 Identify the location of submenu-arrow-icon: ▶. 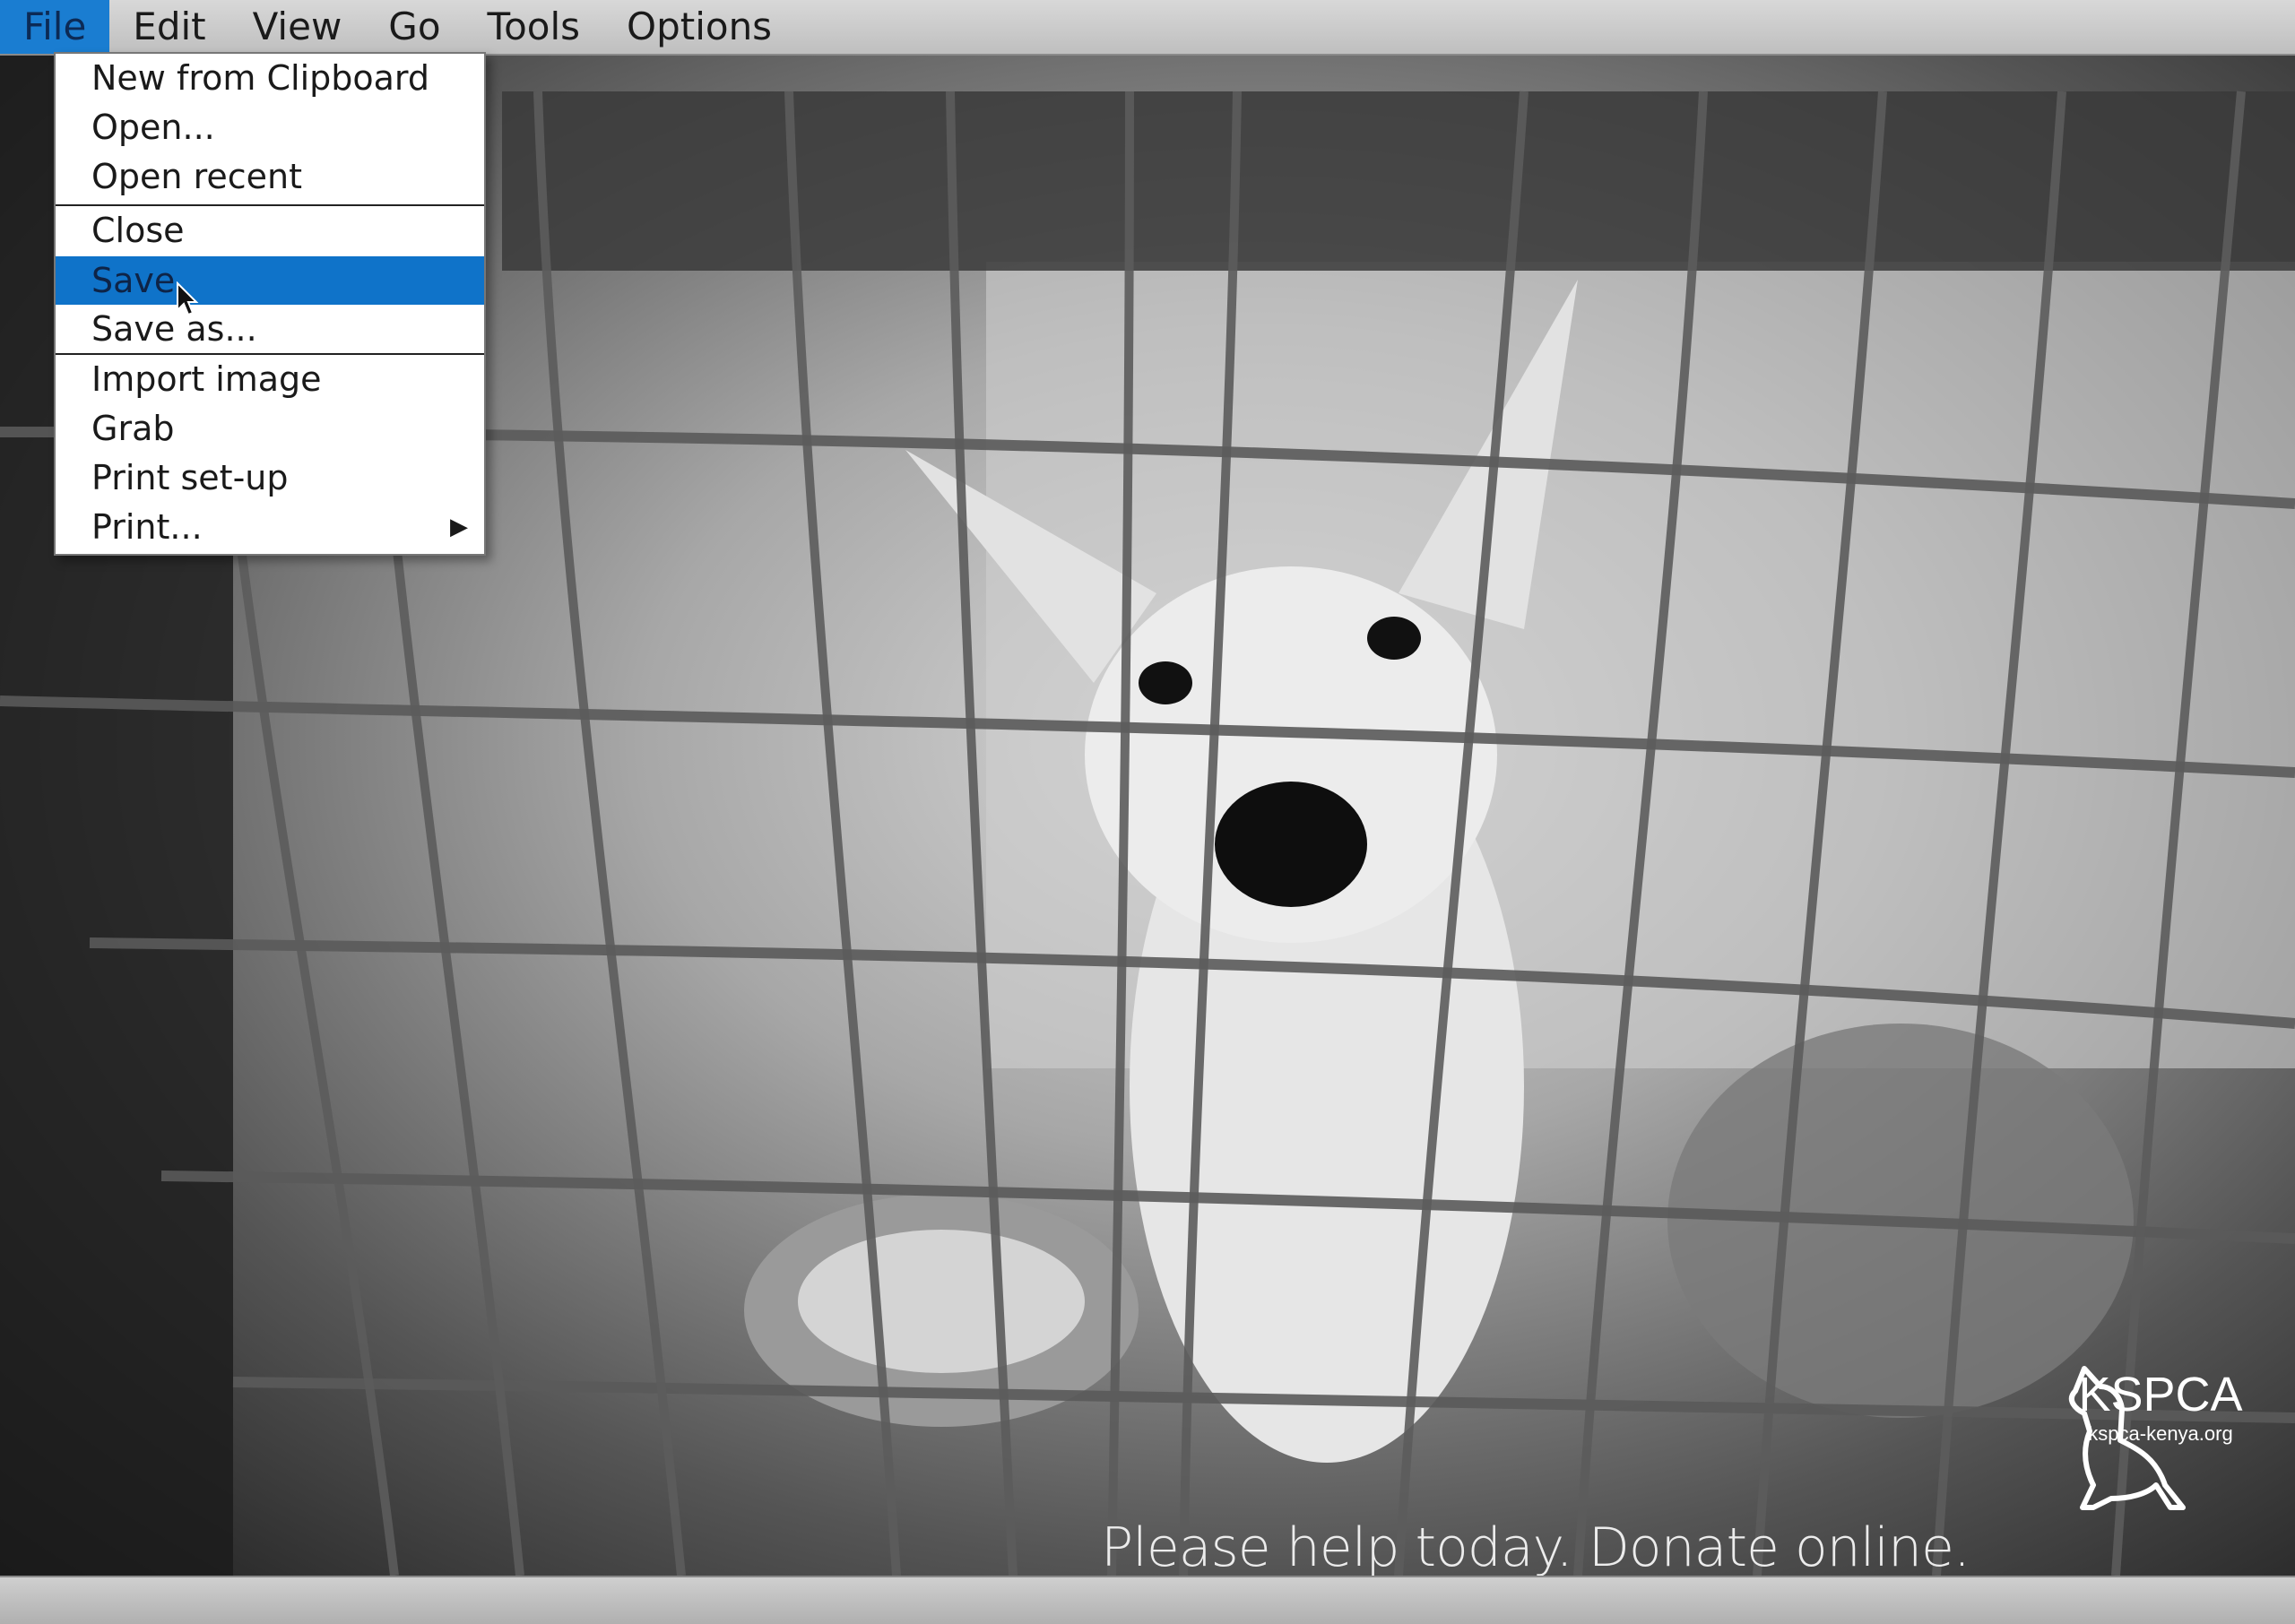
(459, 527).